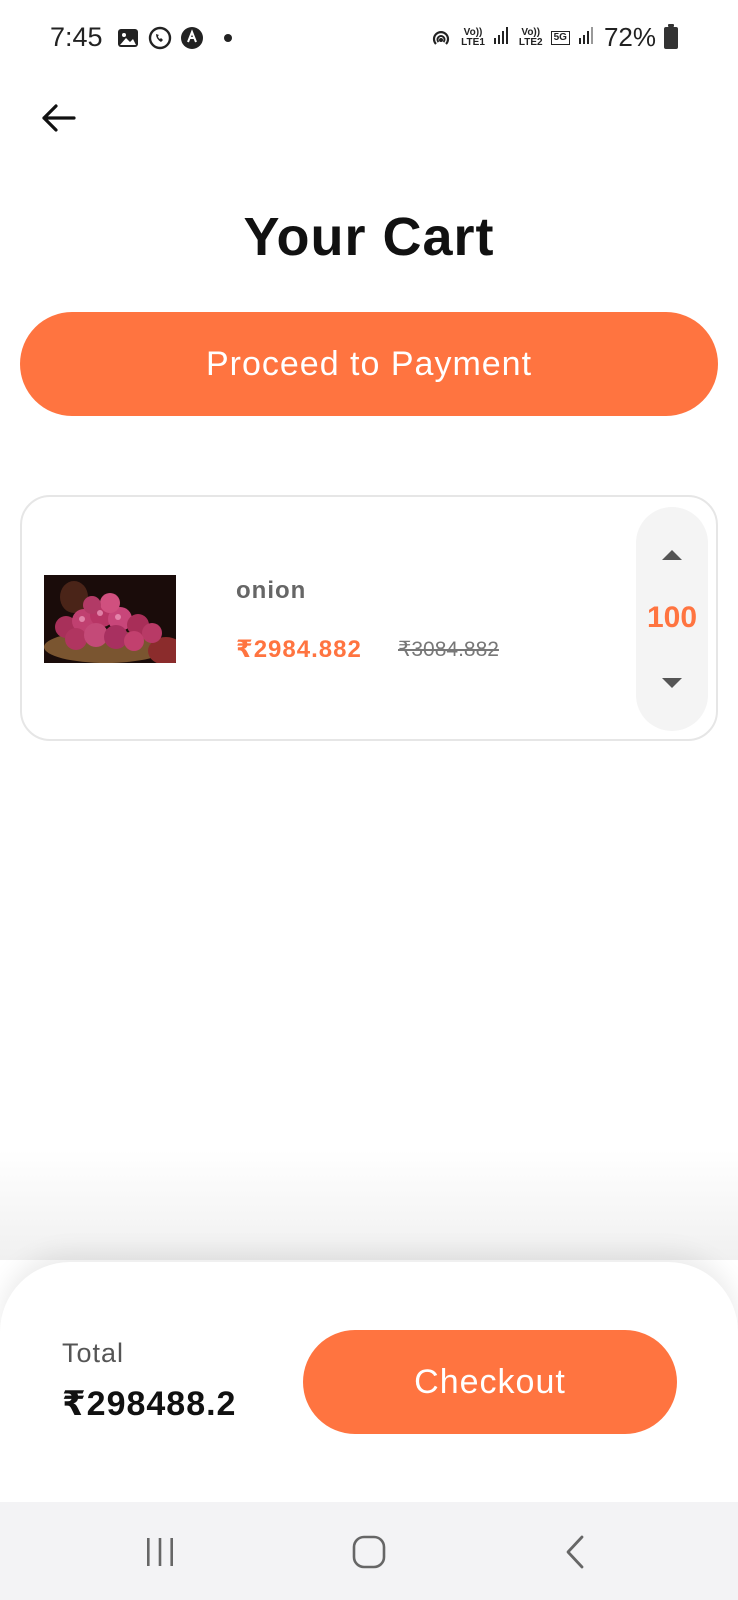  I want to click on triangle-up-icon, so click(672, 555).